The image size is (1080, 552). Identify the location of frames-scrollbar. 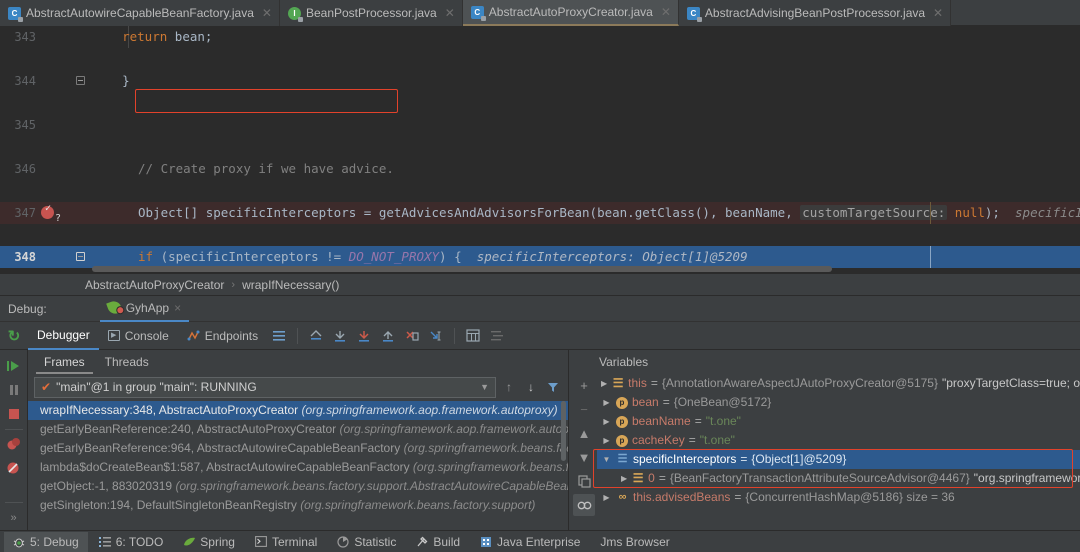
(563, 431).